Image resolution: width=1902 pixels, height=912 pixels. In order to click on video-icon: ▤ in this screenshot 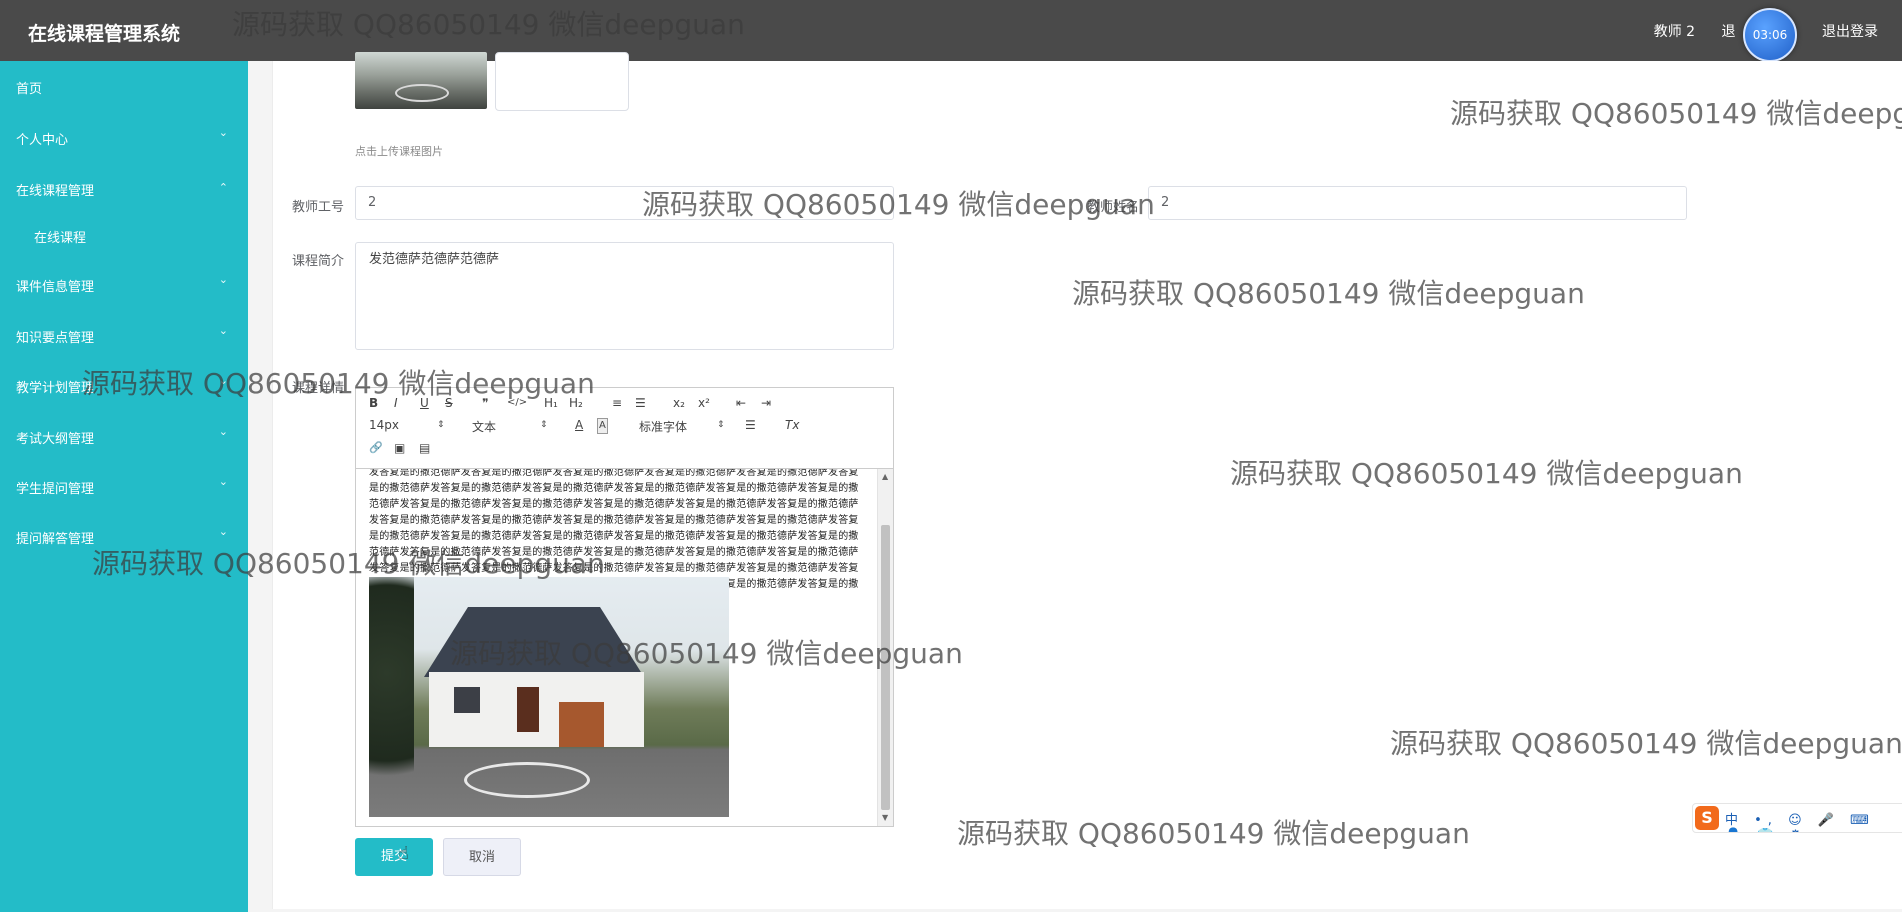, I will do `click(424, 448)`.